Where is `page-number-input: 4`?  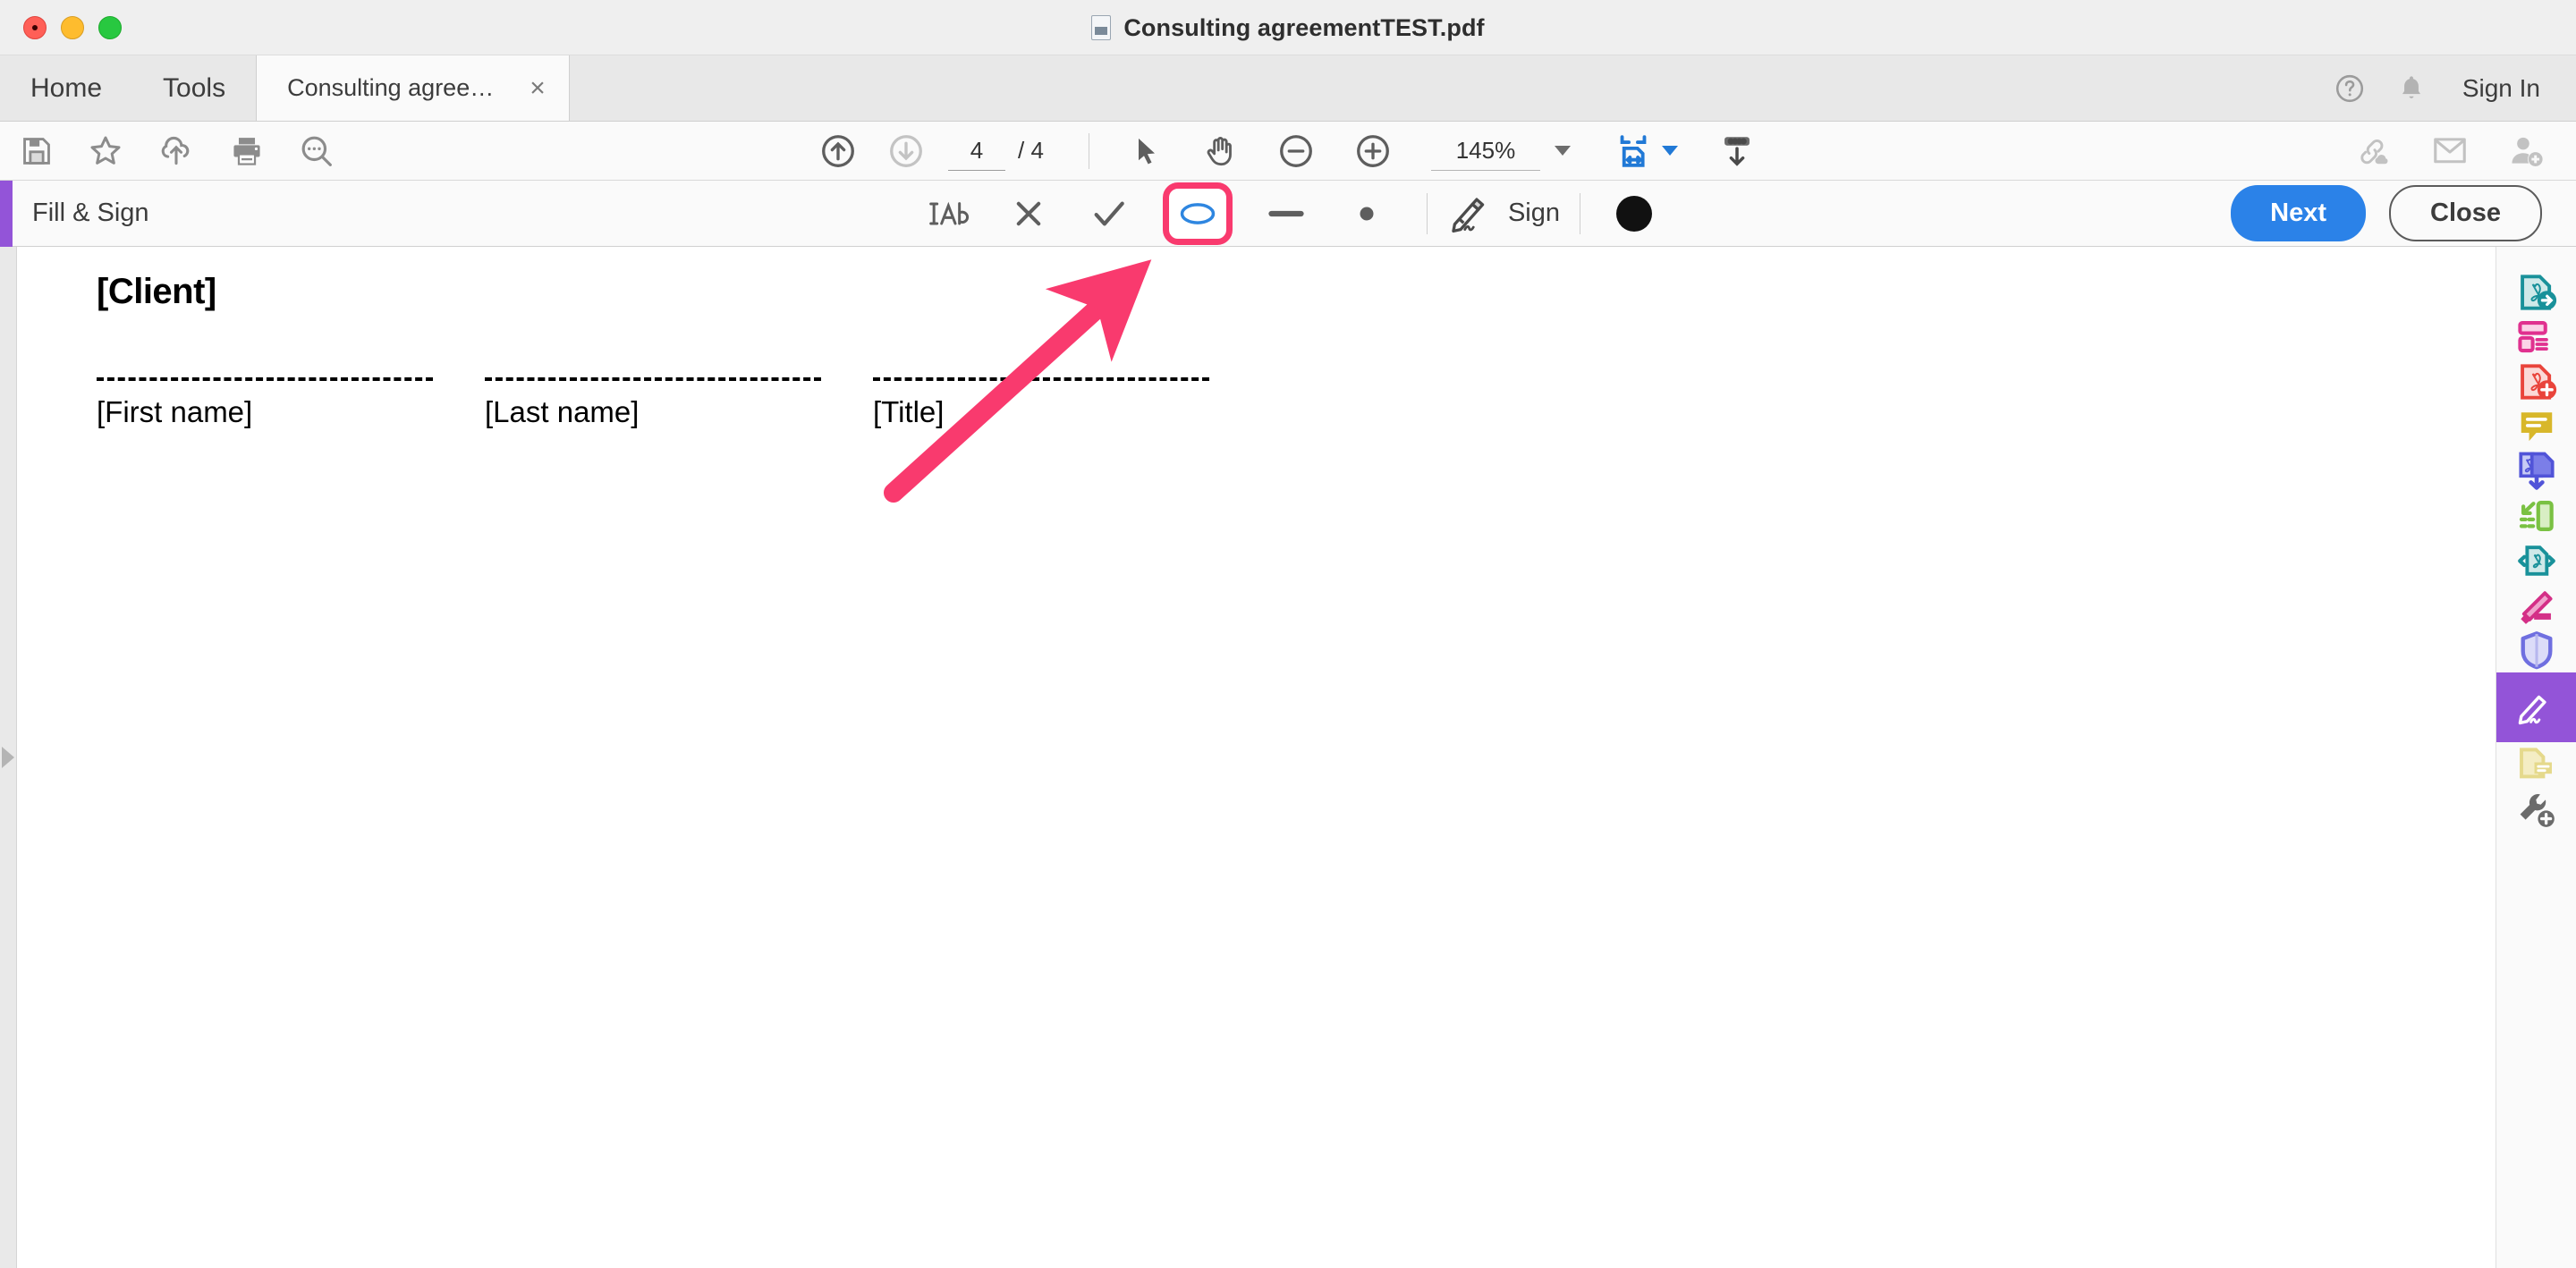 page-number-input: 4 is located at coordinates (977, 151).